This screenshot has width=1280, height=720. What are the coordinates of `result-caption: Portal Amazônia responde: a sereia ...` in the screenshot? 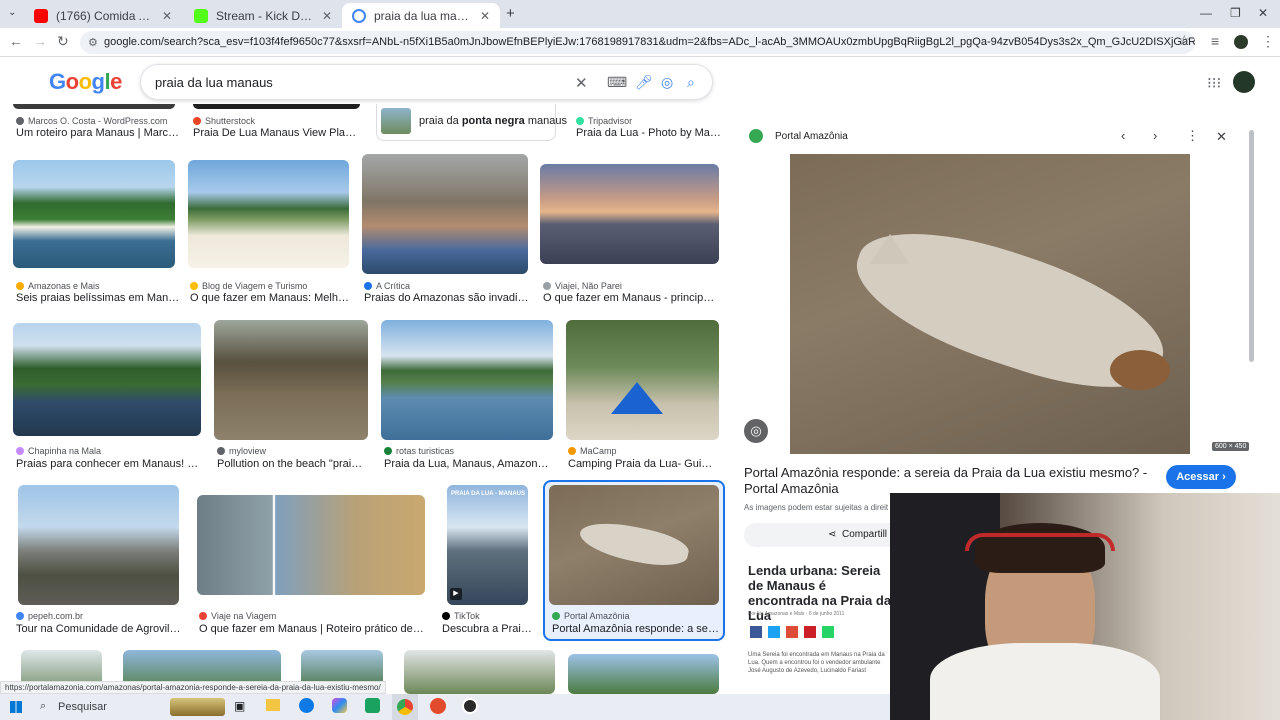 It's located at (636, 629).